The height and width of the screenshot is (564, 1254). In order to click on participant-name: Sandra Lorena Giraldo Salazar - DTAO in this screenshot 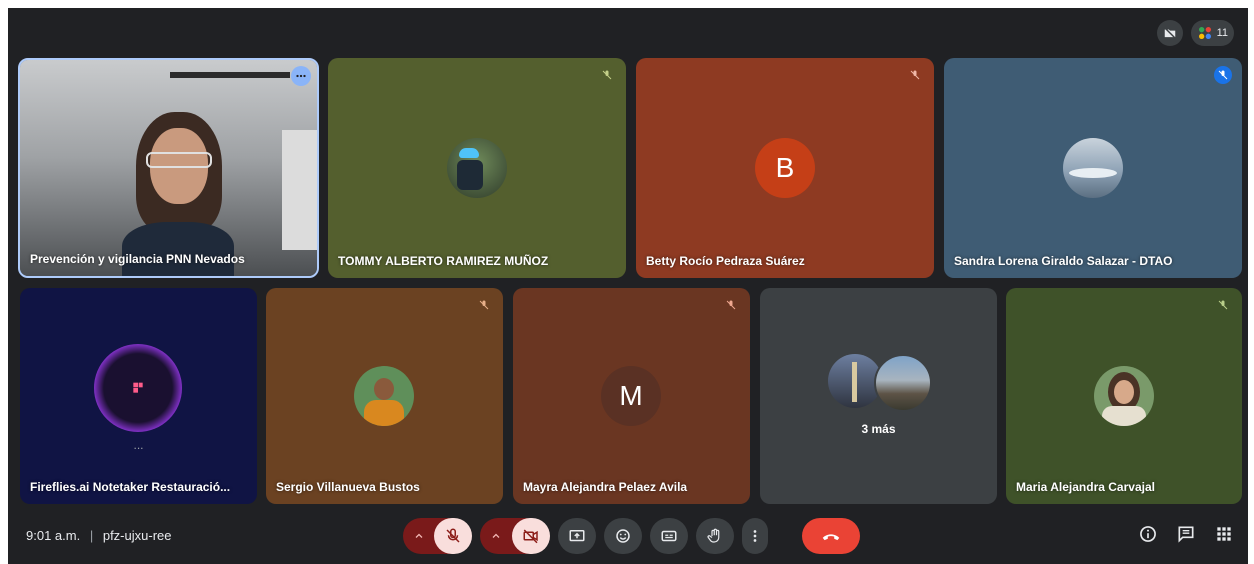, I will do `click(1063, 261)`.